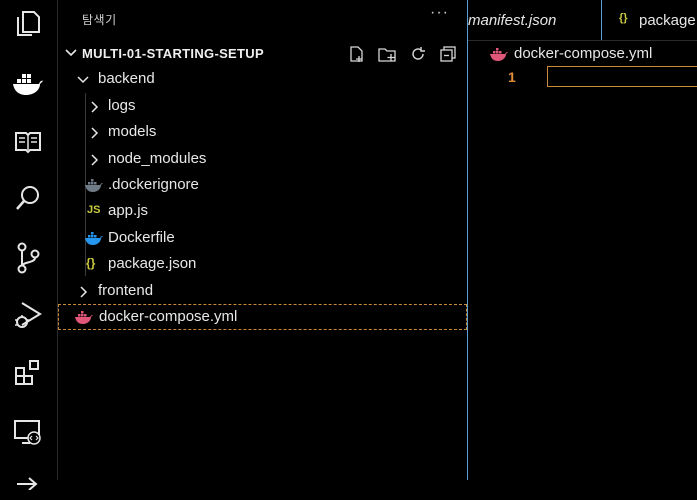 This screenshot has height=500, width=697. Describe the element at coordinates (262, 211) in the screenshot. I see `tree-item-app-js: JS app.js` at that location.